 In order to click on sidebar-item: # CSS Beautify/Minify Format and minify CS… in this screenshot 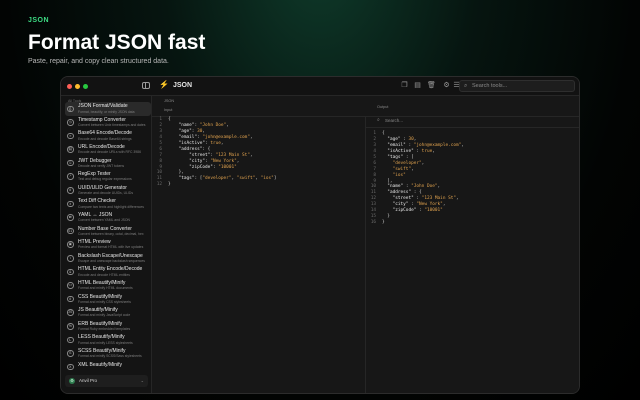, I will do `click(108, 299)`.